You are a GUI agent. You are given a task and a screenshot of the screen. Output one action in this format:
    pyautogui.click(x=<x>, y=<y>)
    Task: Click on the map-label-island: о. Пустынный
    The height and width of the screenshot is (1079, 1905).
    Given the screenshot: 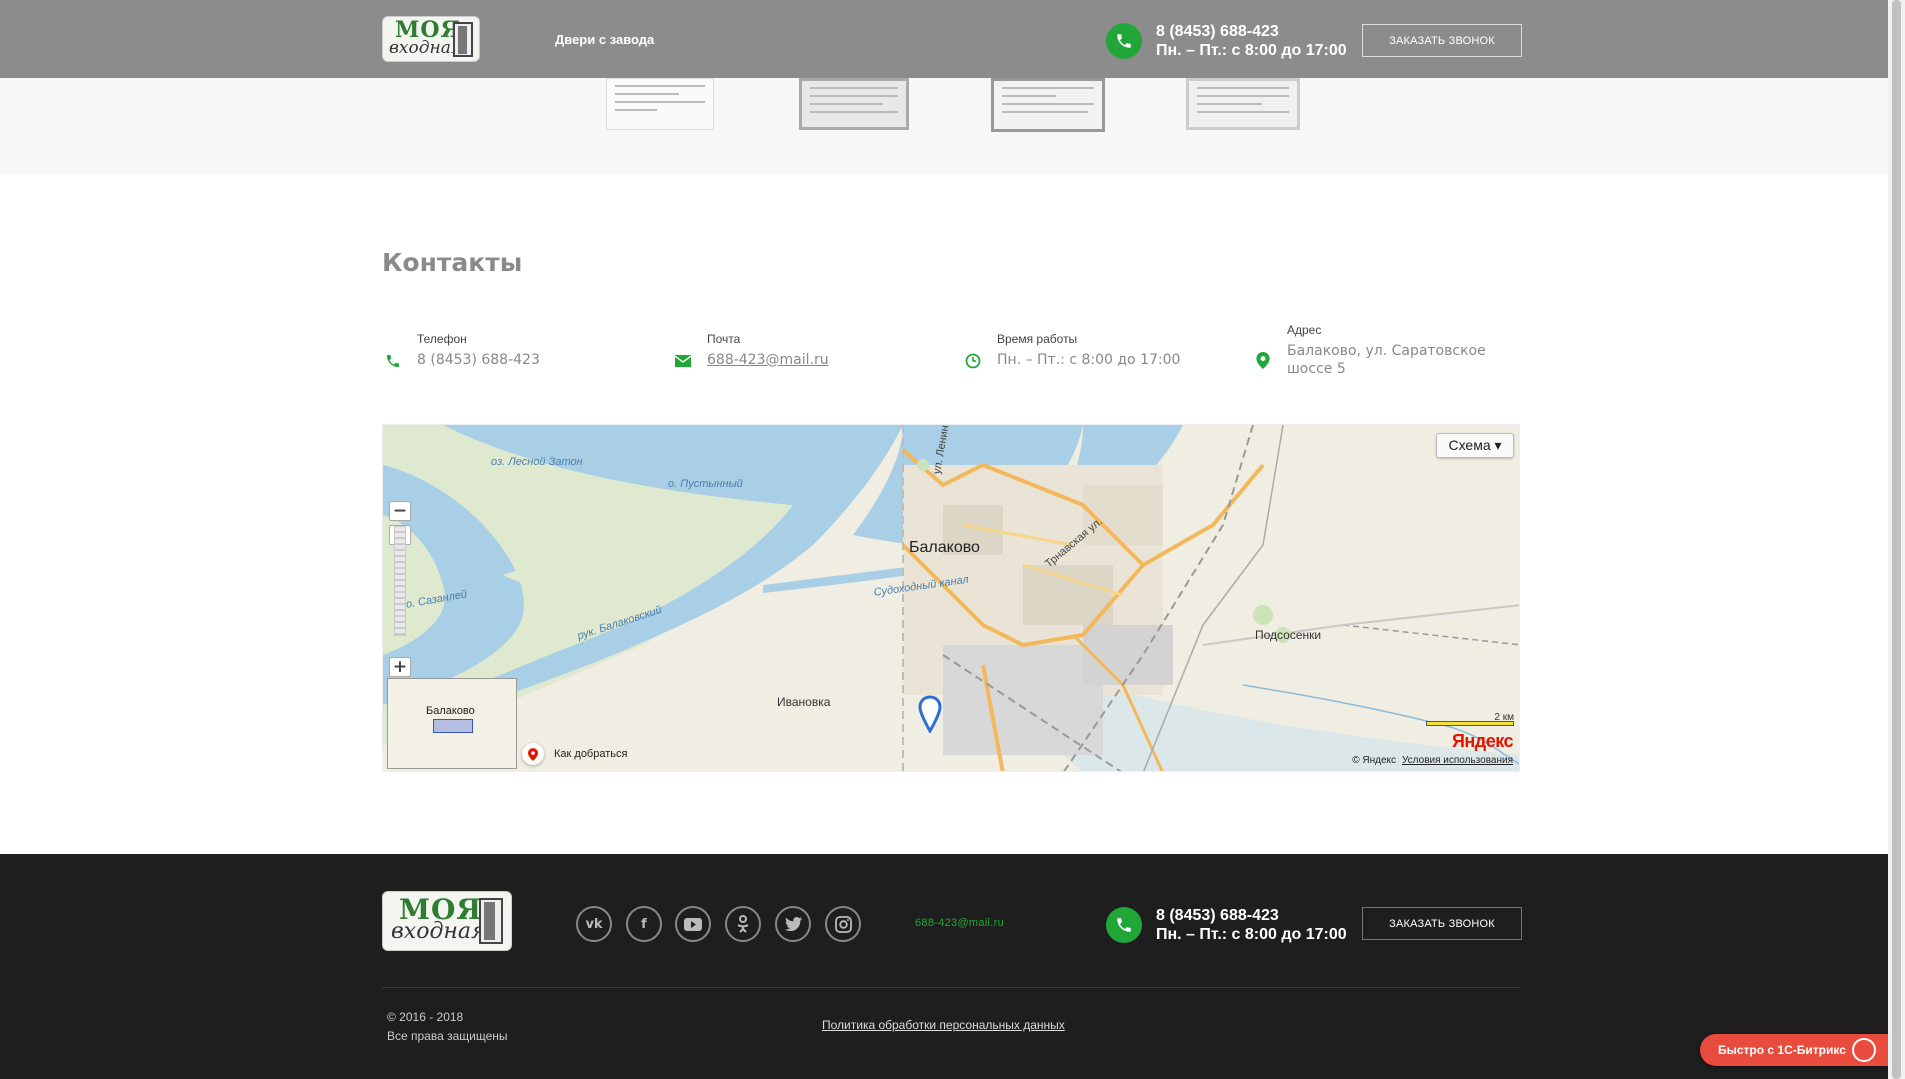 What is the action you would take?
    pyautogui.click(x=705, y=484)
    